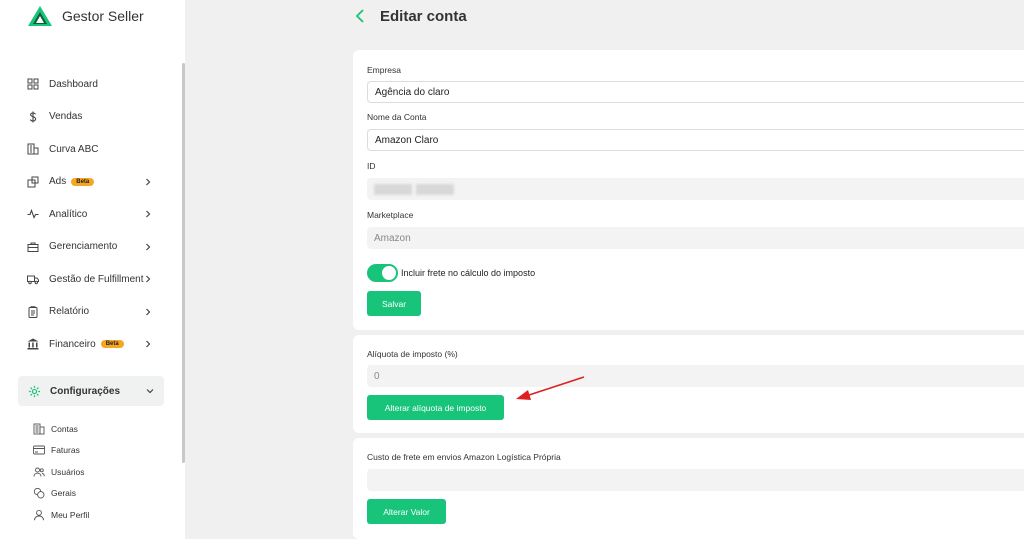 The image size is (1024, 539). What do you see at coordinates (33, 344) in the screenshot?
I see `bank-icon` at bounding box center [33, 344].